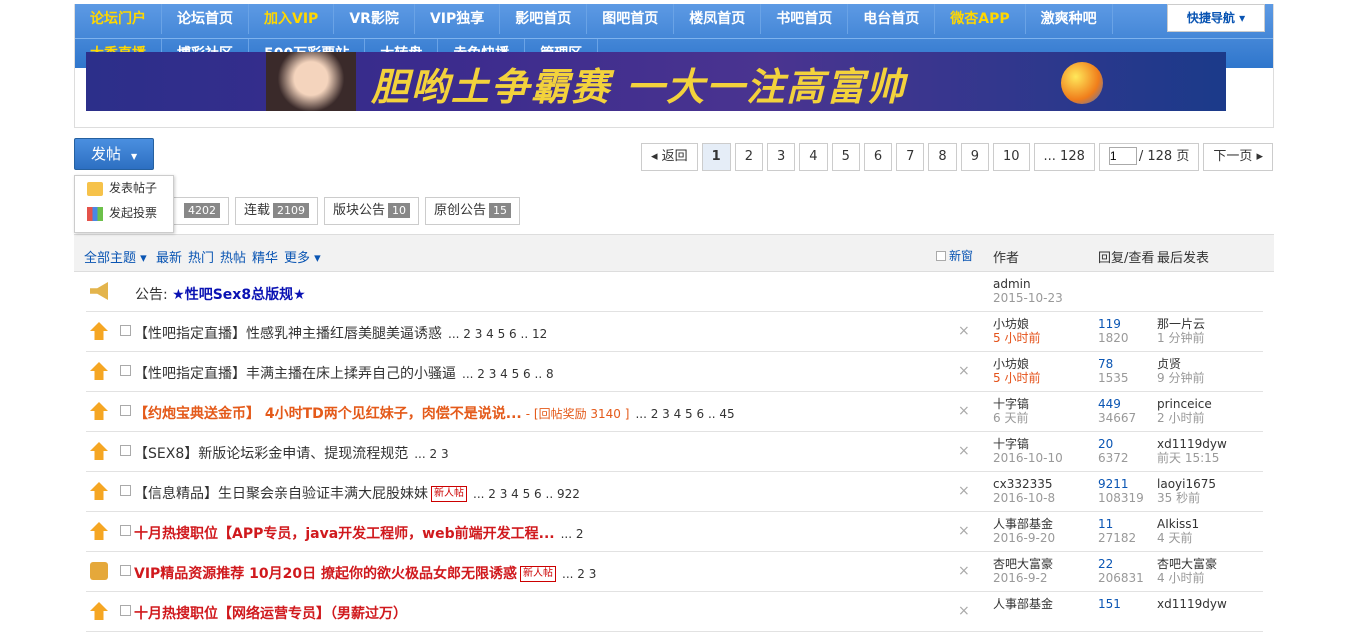 Image resolution: width=1353 pixels, height=632 pixels. I want to click on thread-link: 十月热搜职位【网络运营专员】（男薪过万）, so click(270, 614).